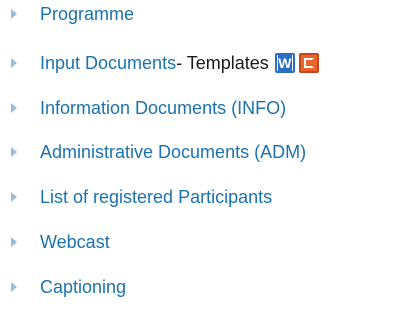  I want to click on administrative-documents-link: Administrative Documents (ADM), so click(173, 152).